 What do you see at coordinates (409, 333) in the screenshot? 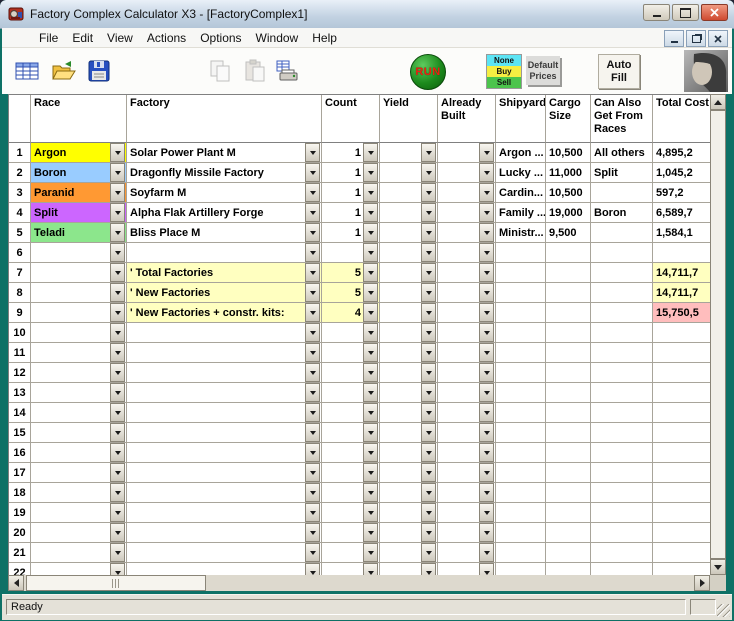
I see `cell-yield-row10` at bounding box center [409, 333].